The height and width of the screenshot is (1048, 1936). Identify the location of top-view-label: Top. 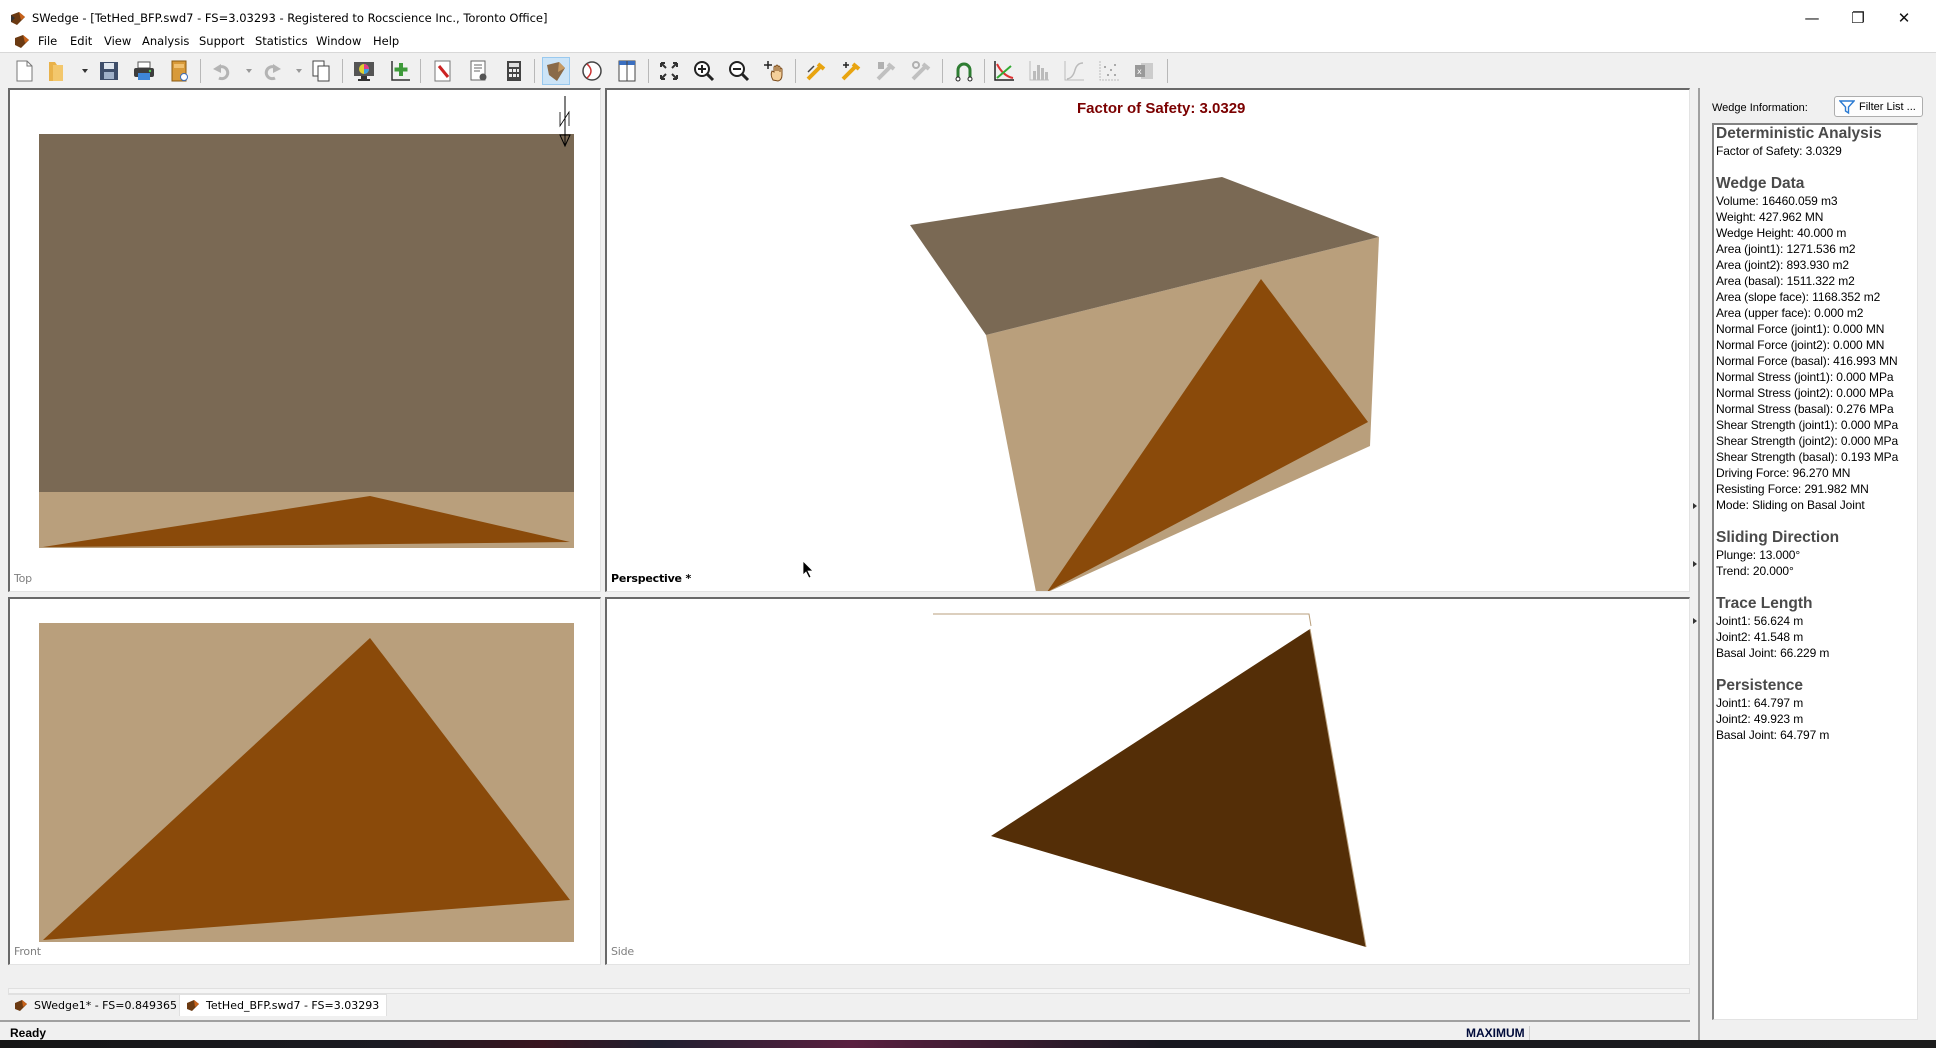
(23, 578).